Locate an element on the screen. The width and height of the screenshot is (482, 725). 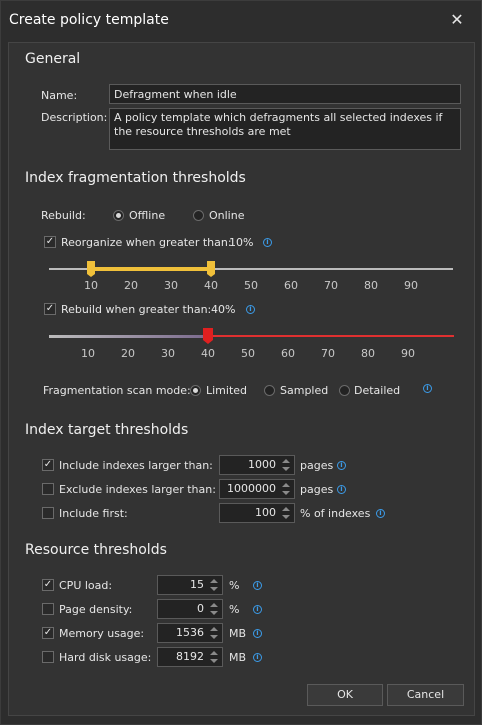
exclude-larger-checkbox is located at coordinates (48, 489).